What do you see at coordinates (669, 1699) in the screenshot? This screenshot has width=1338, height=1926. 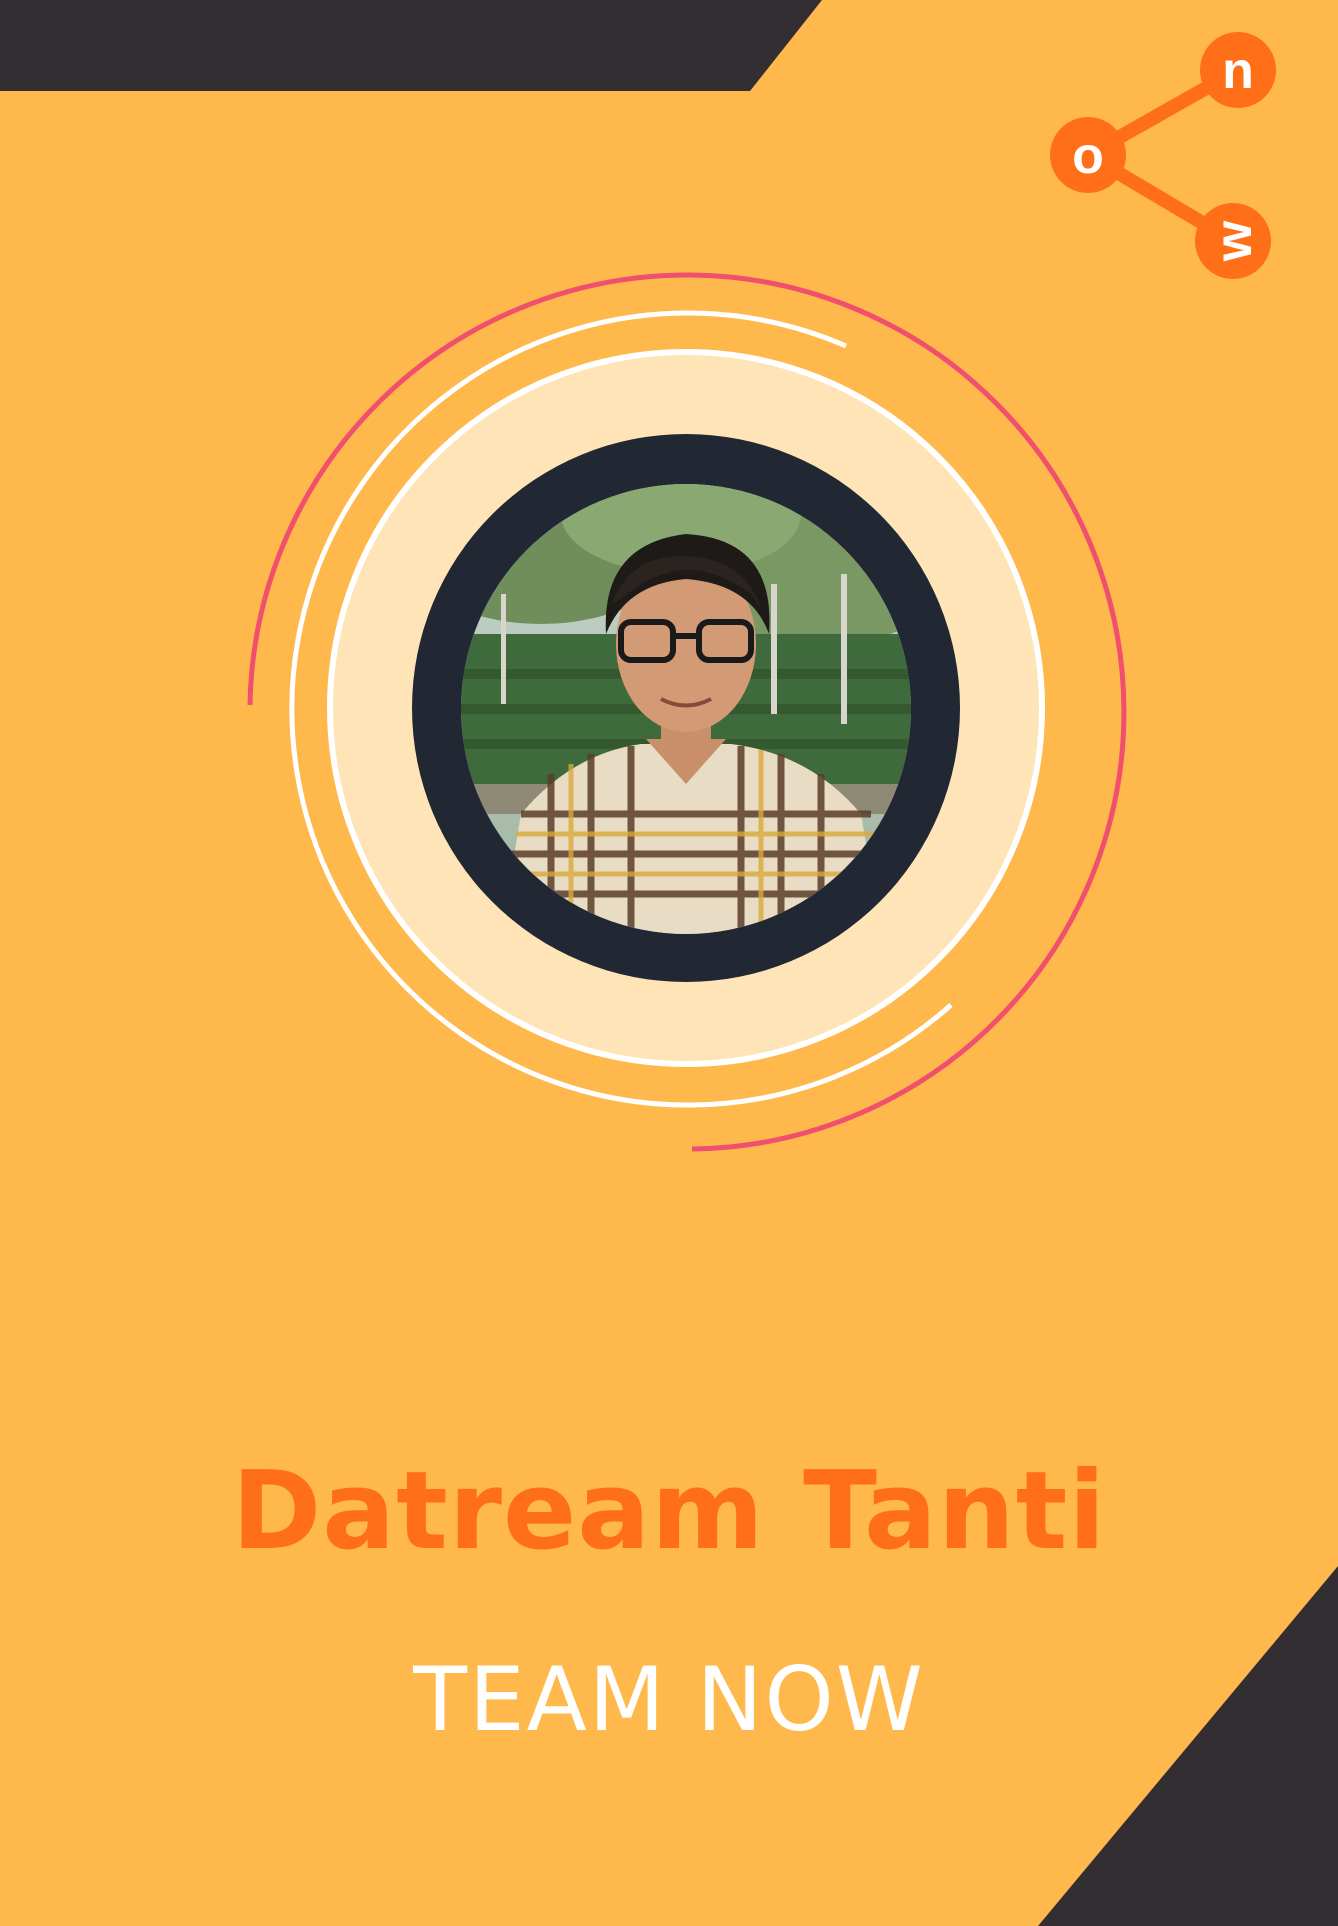 I see `team-label: TEAM NOW` at bounding box center [669, 1699].